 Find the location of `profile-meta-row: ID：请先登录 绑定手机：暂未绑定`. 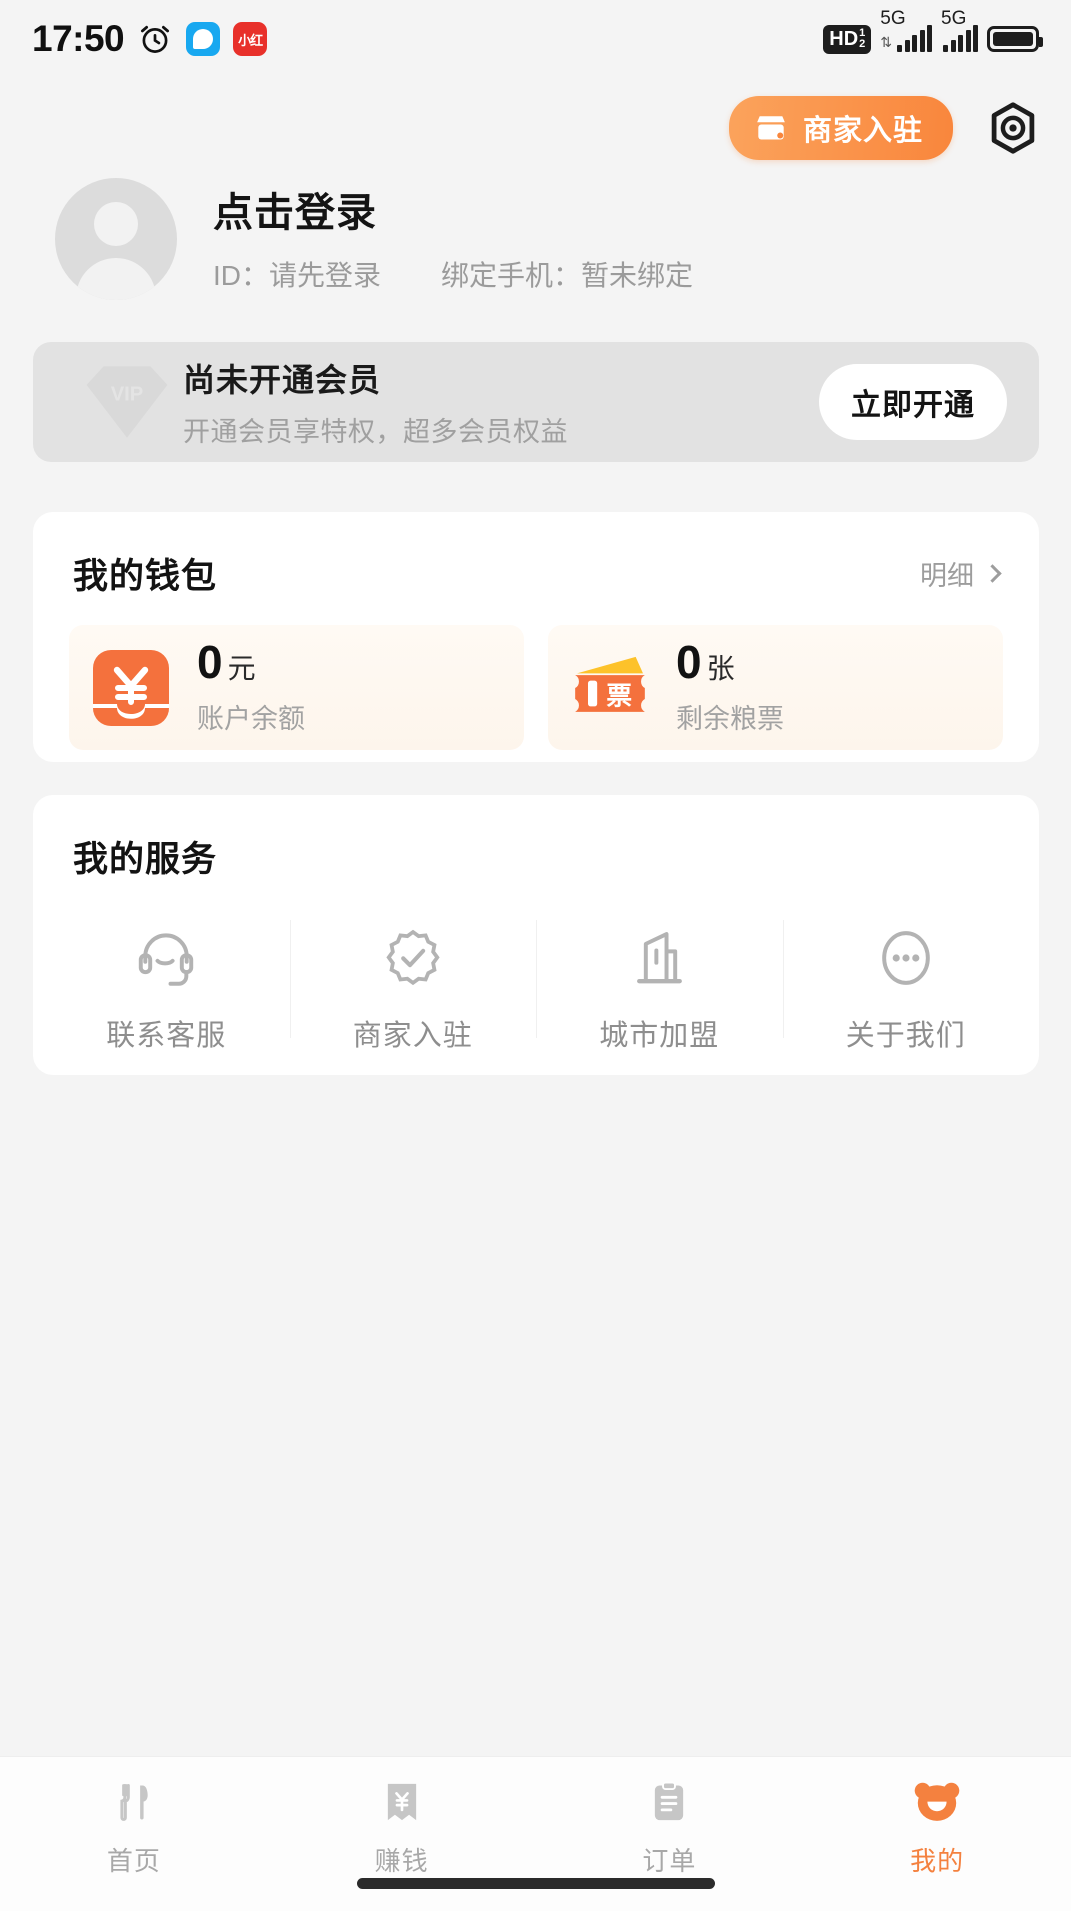

profile-meta-row: ID：请先登录 绑定手机：暂未绑定 is located at coordinates (453, 274).